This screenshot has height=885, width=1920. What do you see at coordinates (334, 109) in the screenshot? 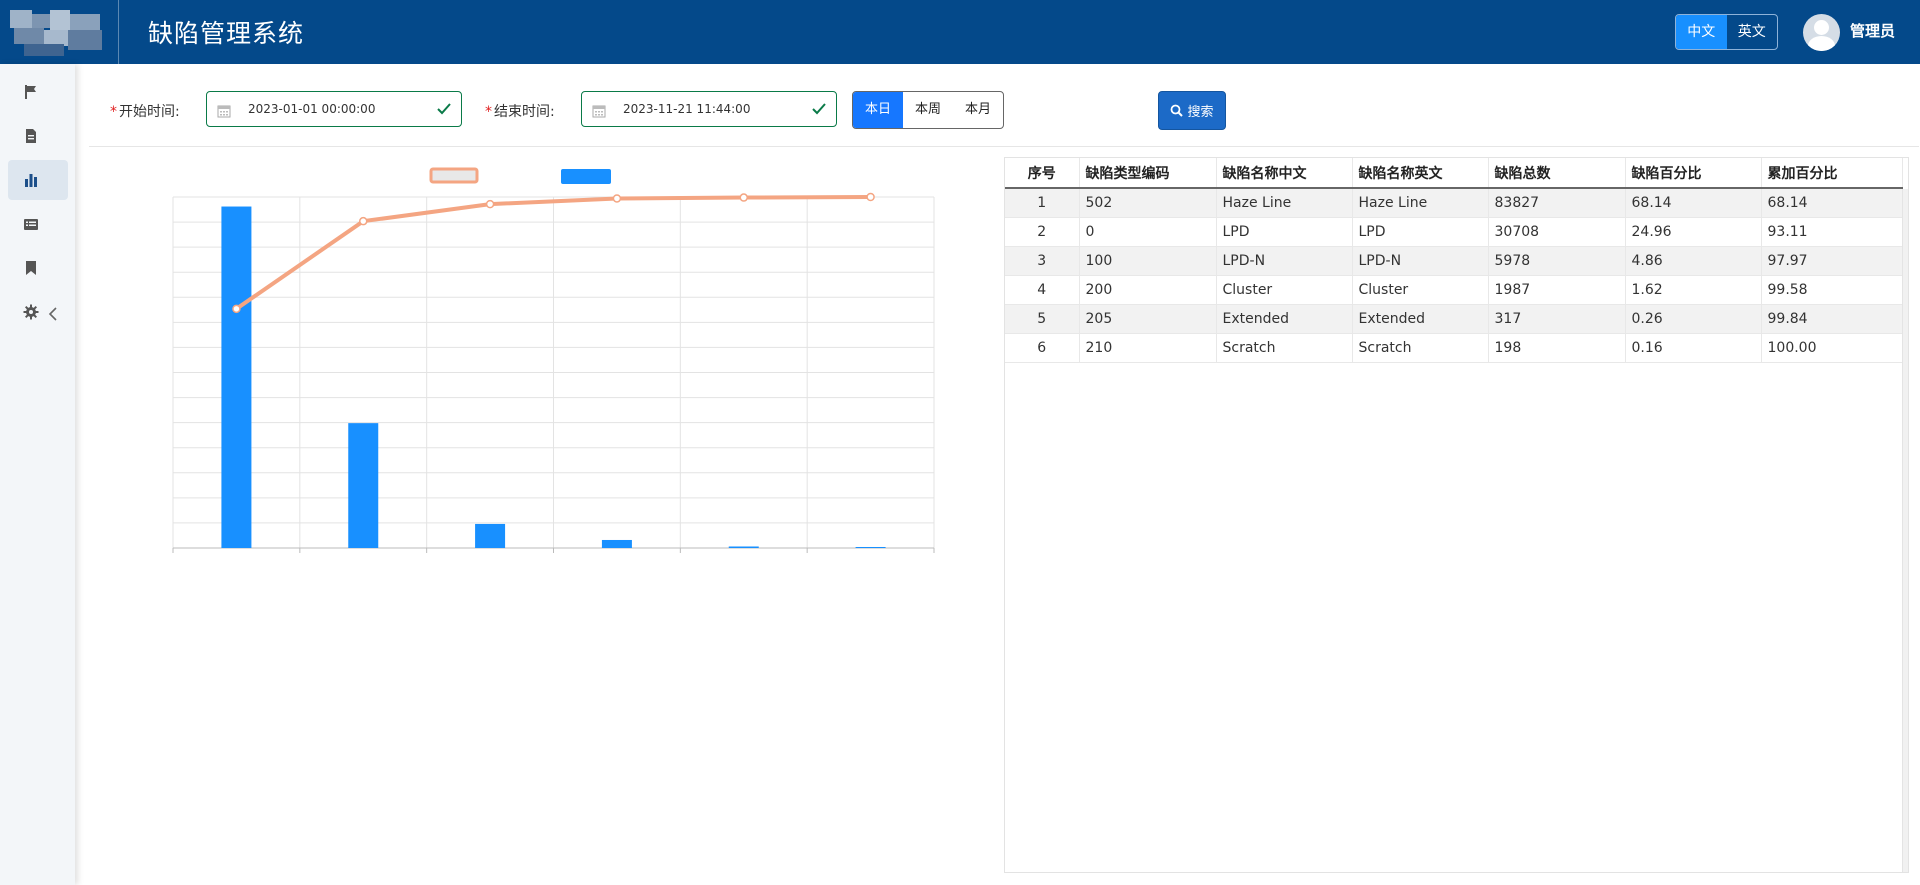
I see `start-time-input: 2023-01-01 00:00:00` at bounding box center [334, 109].